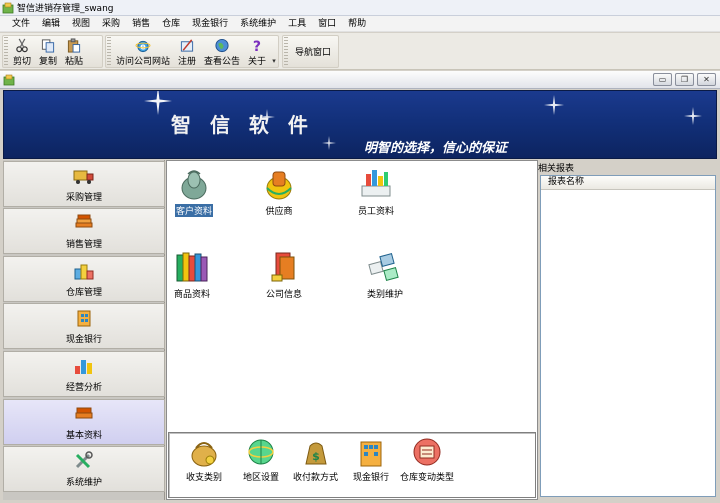 This screenshot has width=720, height=503. What do you see at coordinates (261, 459) in the screenshot?
I see `region-settings-item: 地区设置` at bounding box center [261, 459].